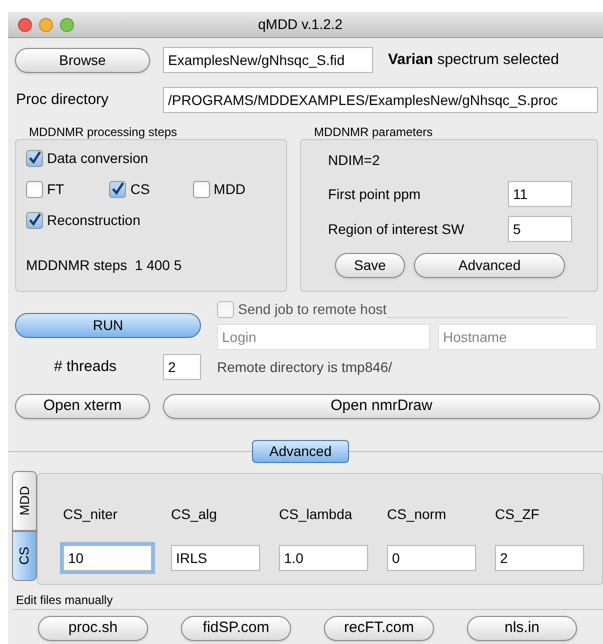  Describe the element at coordinates (473, 60) in the screenshot. I see `status-text: Varian spectrum selected` at that location.